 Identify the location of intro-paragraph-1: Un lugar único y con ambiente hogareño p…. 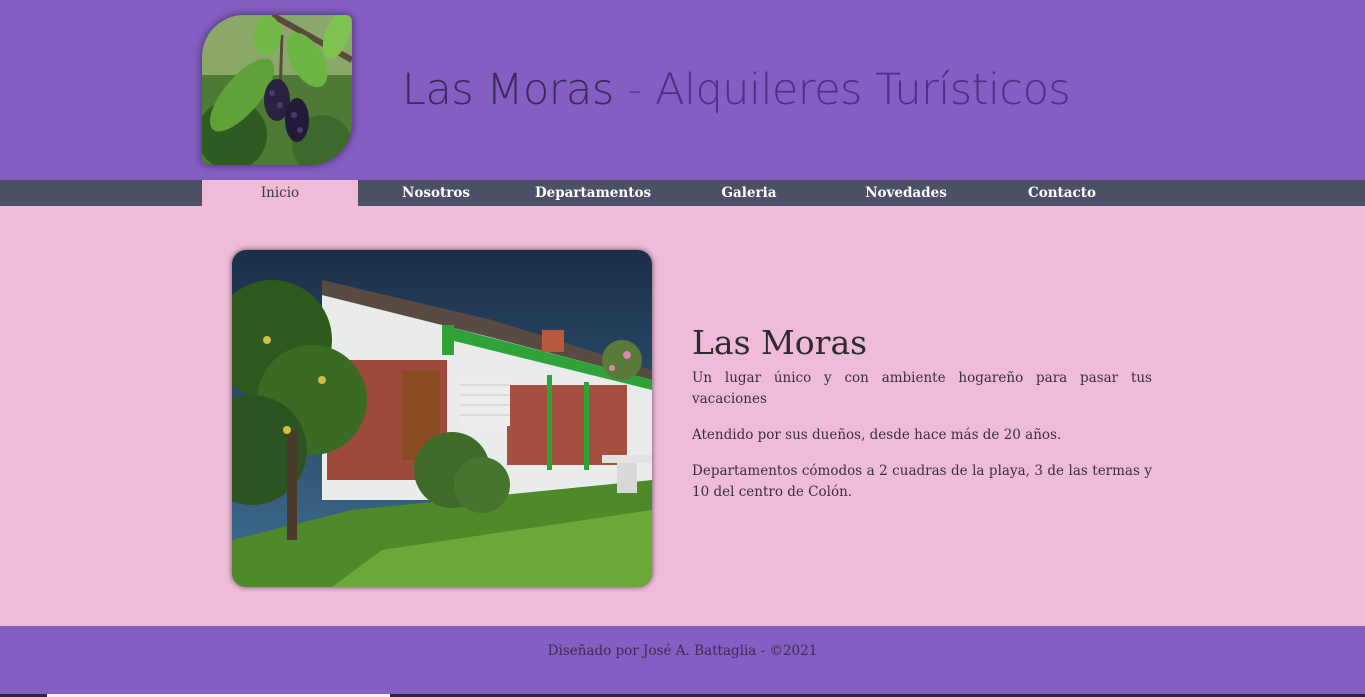
(922, 388).